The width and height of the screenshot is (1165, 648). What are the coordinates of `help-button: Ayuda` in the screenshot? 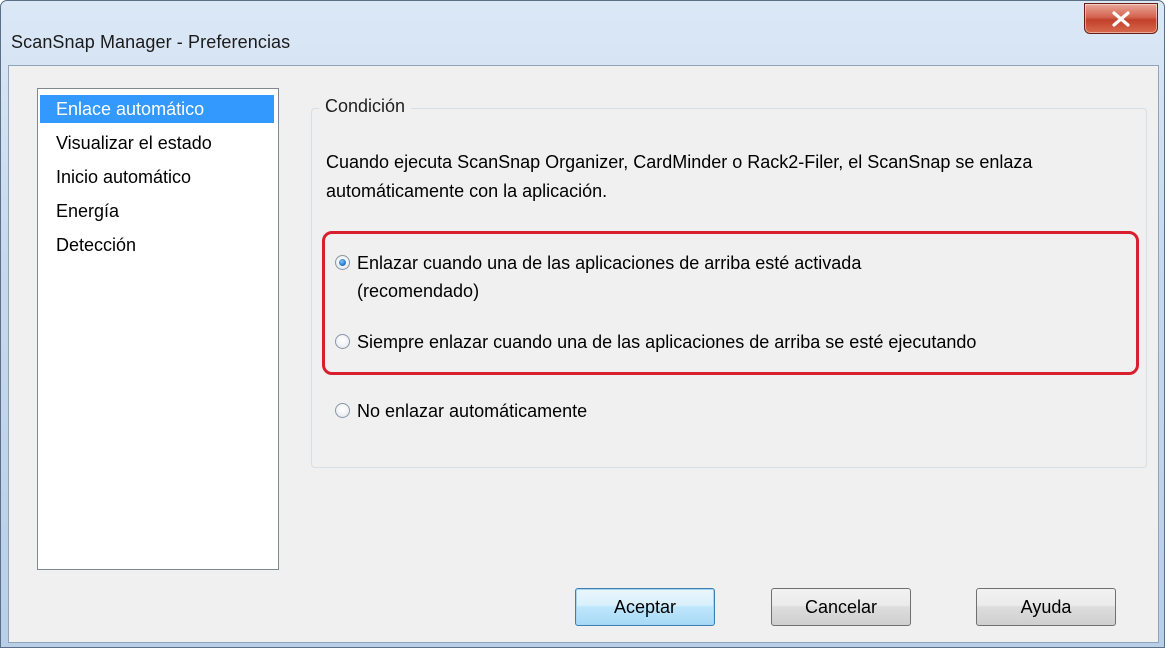 It's located at (1046, 607).